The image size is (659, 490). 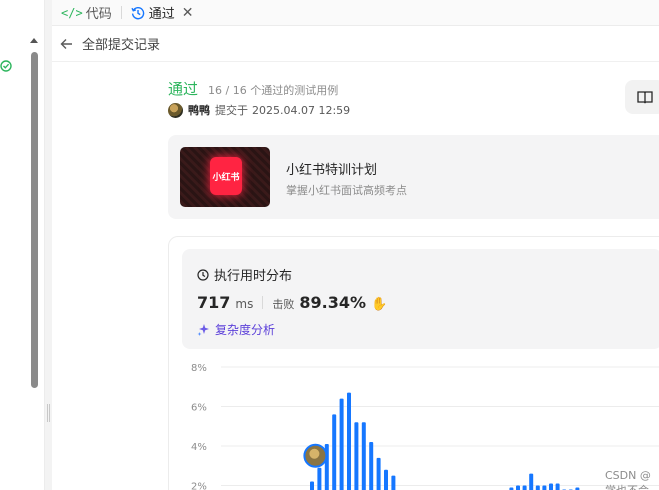 What do you see at coordinates (253, 276) in the screenshot?
I see `runtime-title-text: 执行用时分布` at bounding box center [253, 276].